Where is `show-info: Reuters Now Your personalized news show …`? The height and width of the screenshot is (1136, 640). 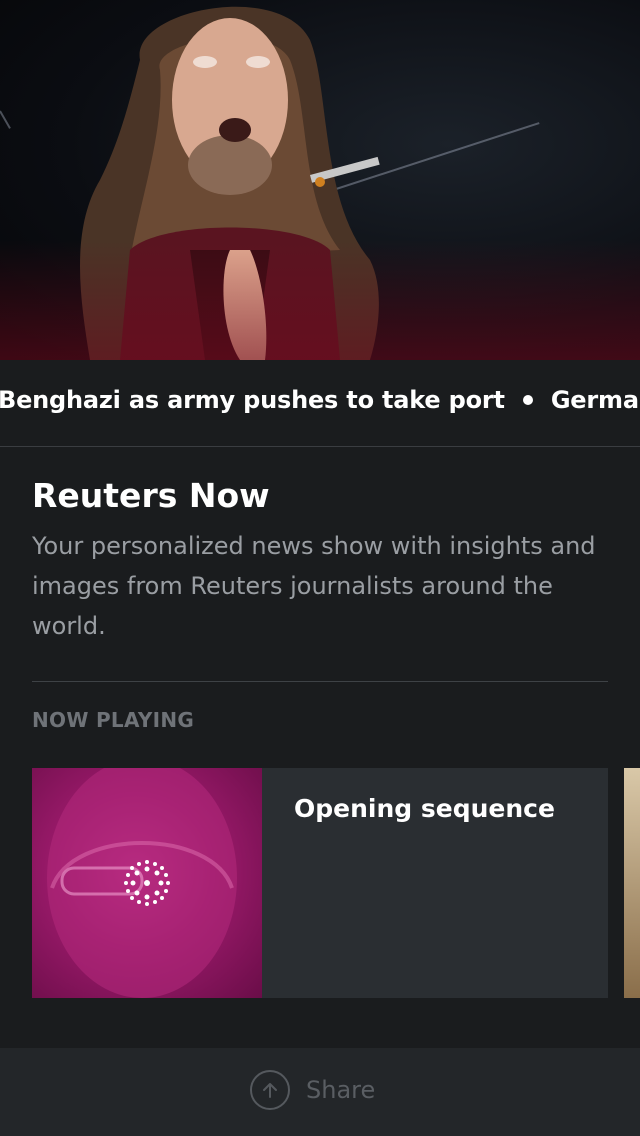
show-info: Reuters Now Your personalized news show … is located at coordinates (320, 558).